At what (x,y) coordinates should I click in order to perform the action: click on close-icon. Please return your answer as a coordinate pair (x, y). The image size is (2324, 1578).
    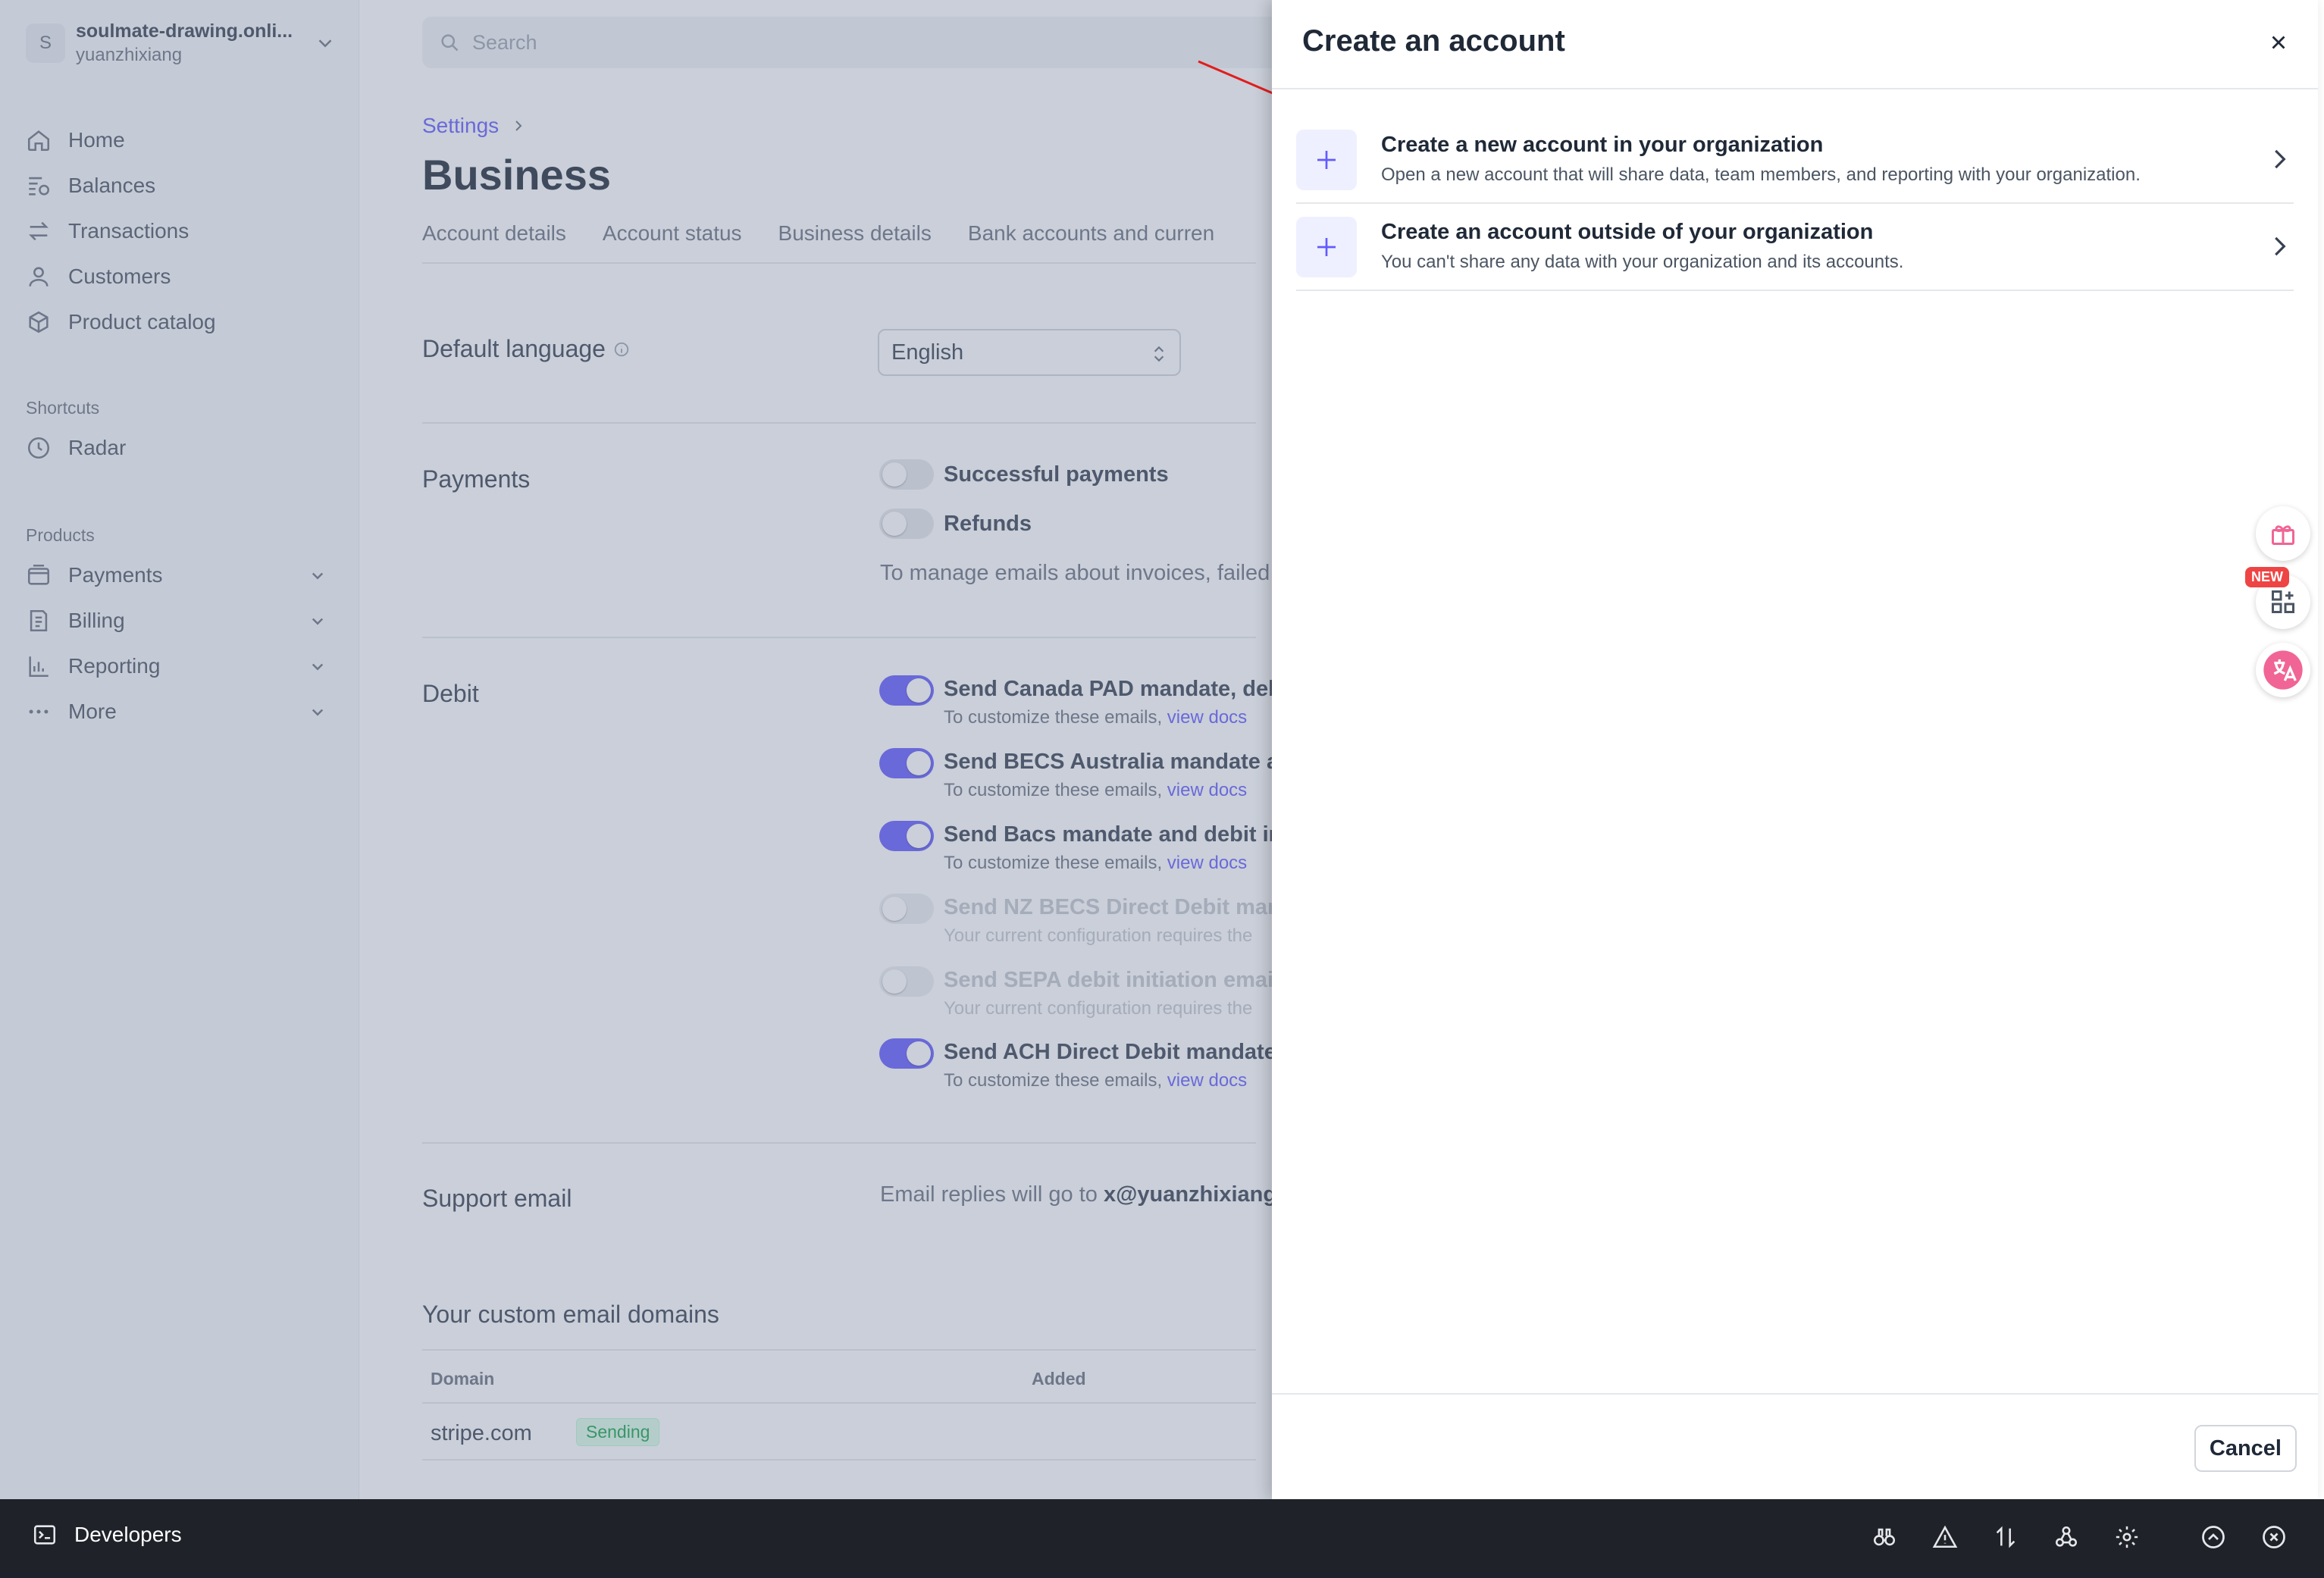
    Looking at the image, I should click on (2278, 42).